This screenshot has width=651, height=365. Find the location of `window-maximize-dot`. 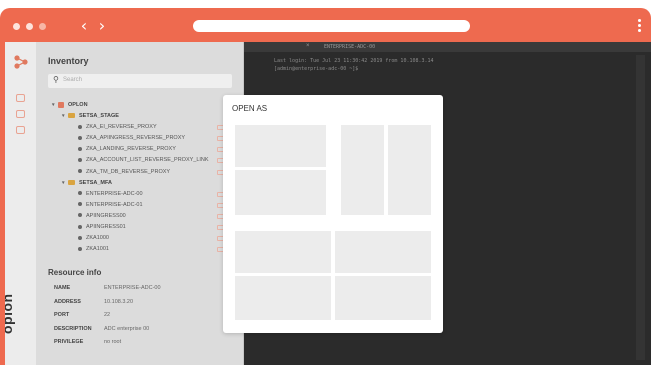

window-maximize-dot is located at coordinates (42, 26).